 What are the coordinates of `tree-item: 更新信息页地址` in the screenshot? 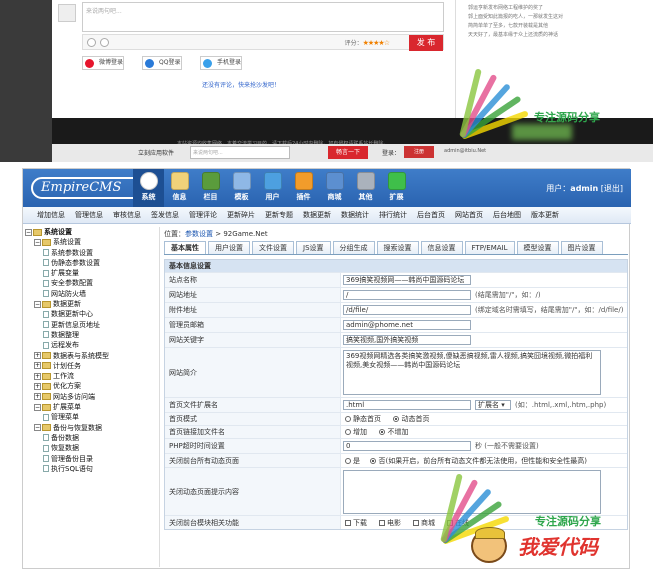 It's located at (92, 325).